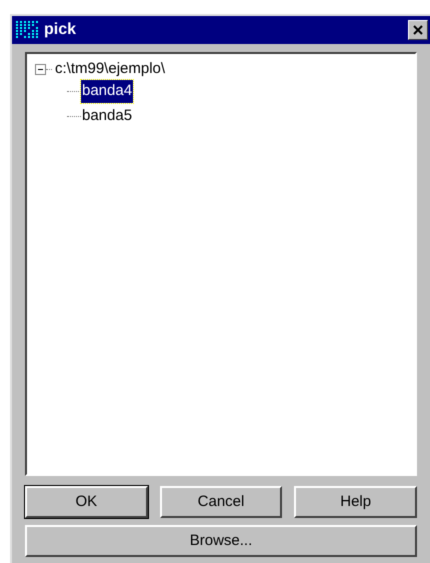 The image size is (430, 563). What do you see at coordinates (61, 30) in the screenshot?
I see `window-title: pick` at bounding box center [61, 30].